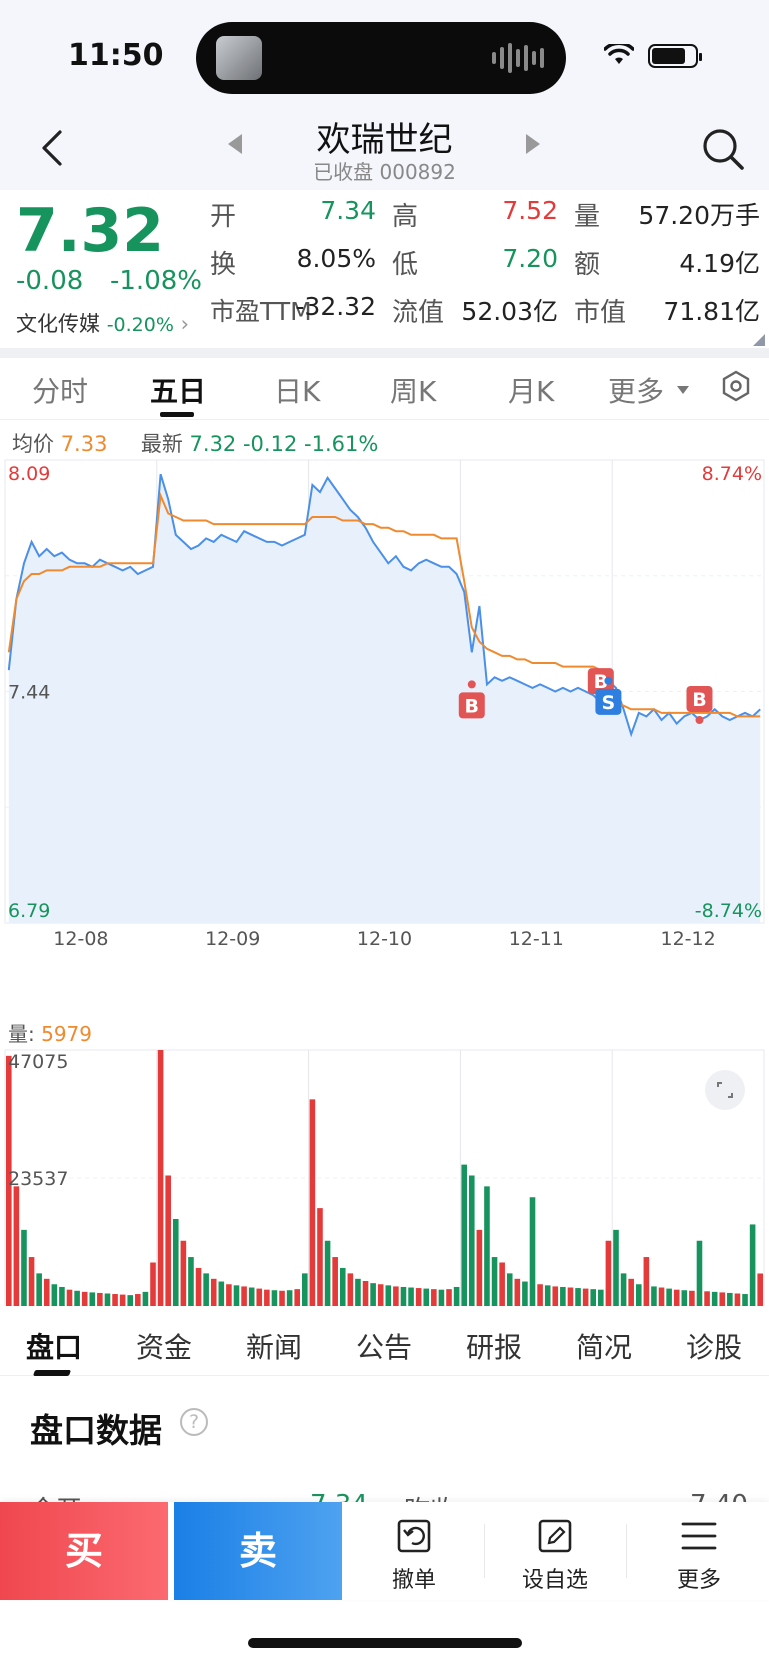 This screenshot has height=1665, width=769. What do you see at coordinates (195, 443) in the screenshot?
I see `price-indicator-row: 均价 7.33 最新 7.32 -0.12 -1.61%` at bounding box center [195, 443].